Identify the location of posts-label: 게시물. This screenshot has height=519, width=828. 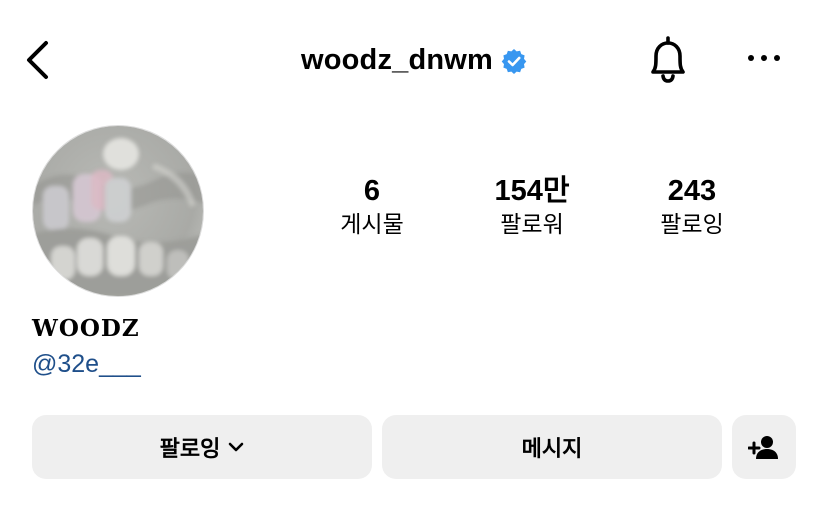
(372, 225).